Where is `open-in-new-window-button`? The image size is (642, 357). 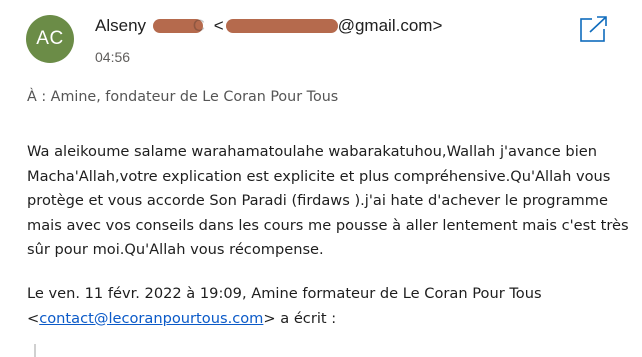 open-in-new-window-button is located at coordinates (594, 29).